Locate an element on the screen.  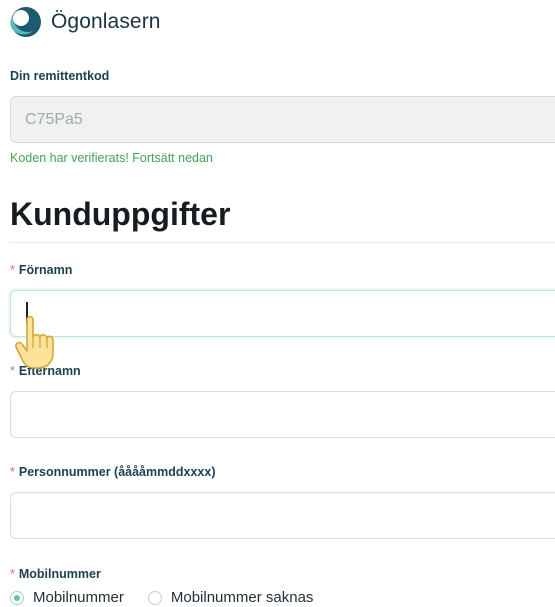
brand-name: Ögonlasern is located at coordinates (106, 21).